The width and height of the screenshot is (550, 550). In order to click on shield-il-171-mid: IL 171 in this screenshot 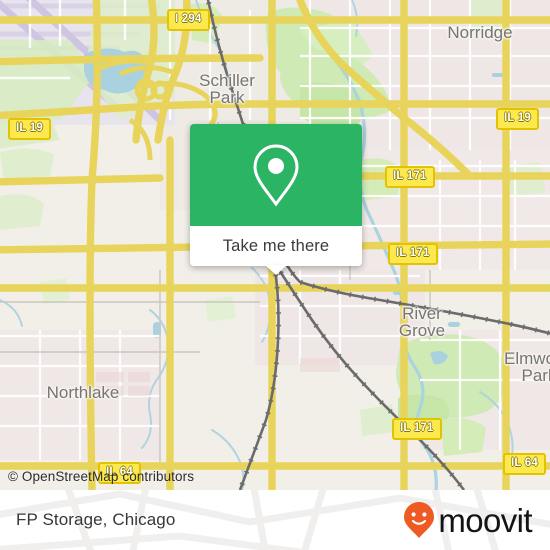, I will do `click(413, 254)`.